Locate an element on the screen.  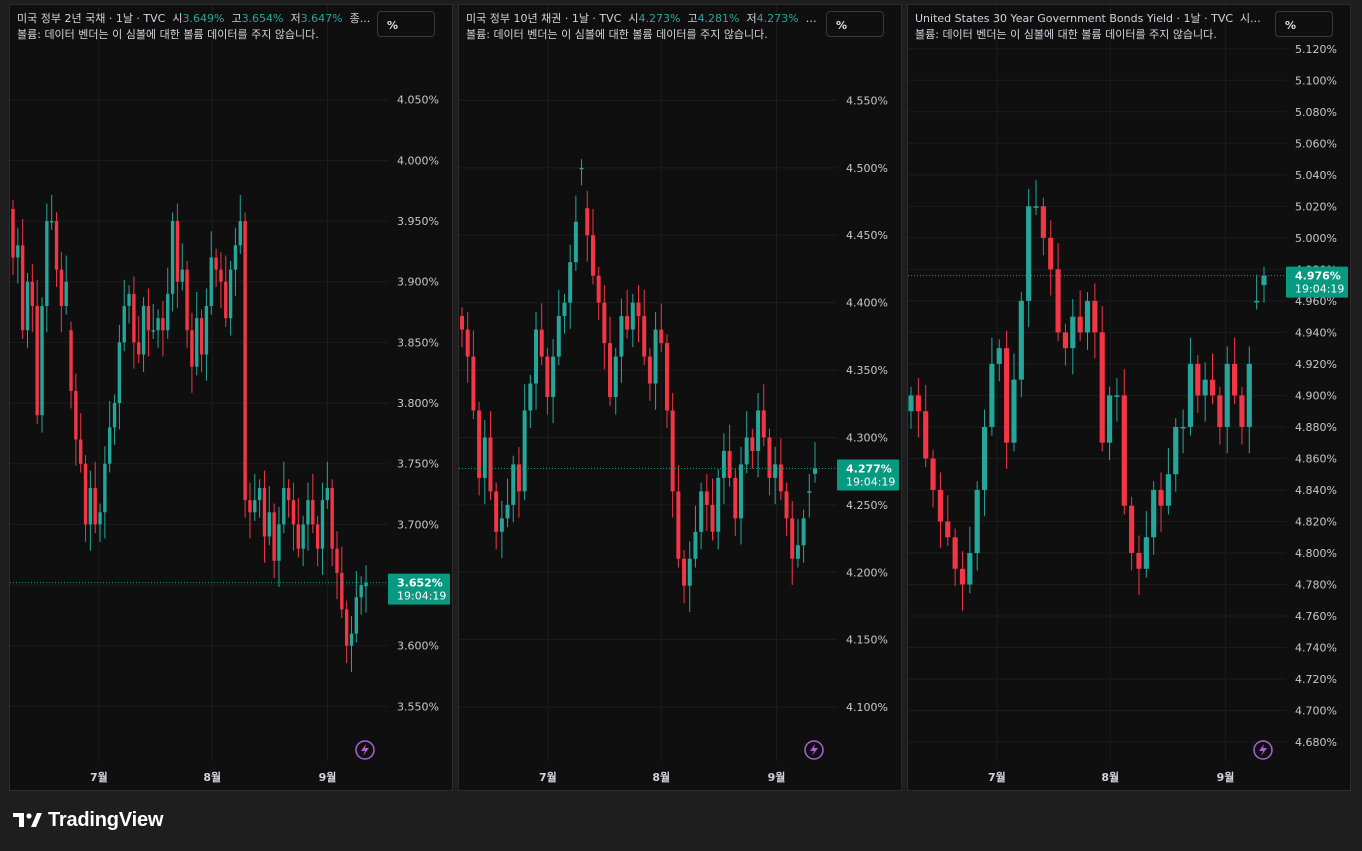
symbol-title: 미국 정부 2년 국채 · 1날 · TVC is located at coordinates (91, 18).